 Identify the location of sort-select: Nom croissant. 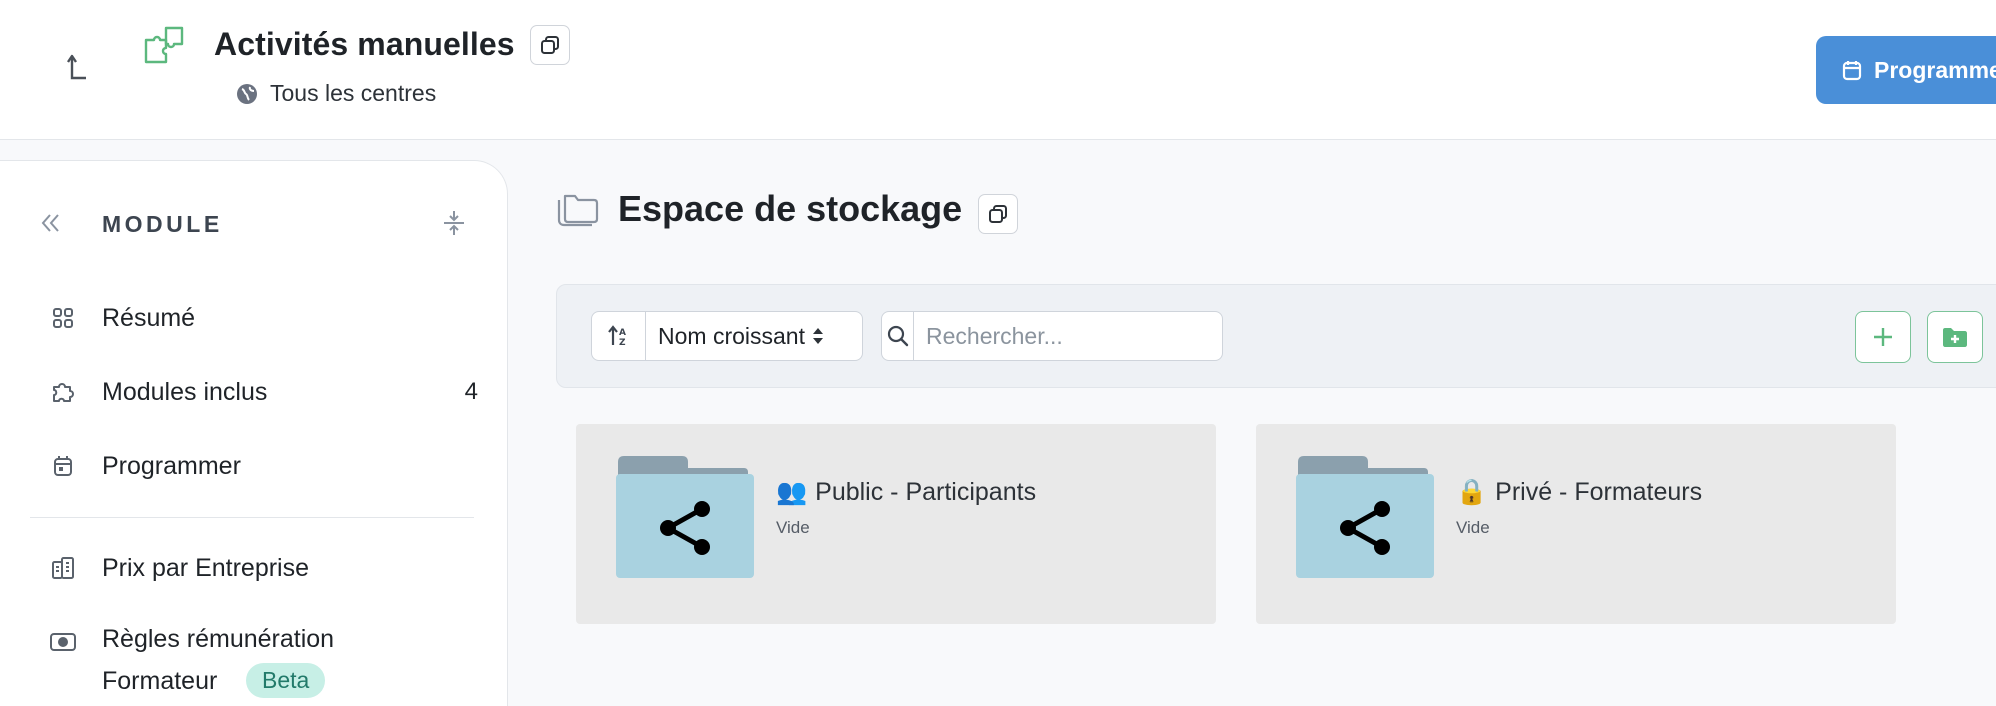
(754, 336).